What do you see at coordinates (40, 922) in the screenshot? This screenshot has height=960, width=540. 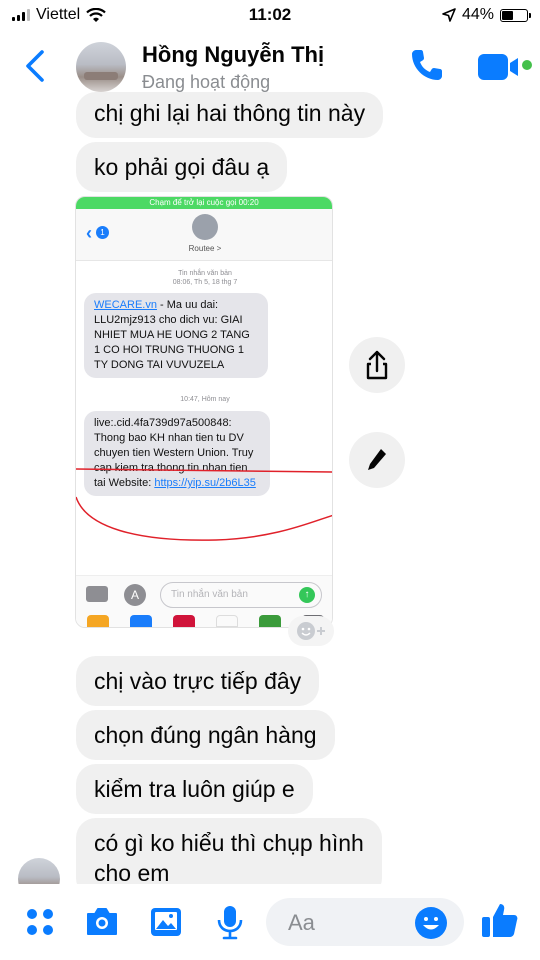 I see `apps-grid-icon` at bounding box center [40, 922].